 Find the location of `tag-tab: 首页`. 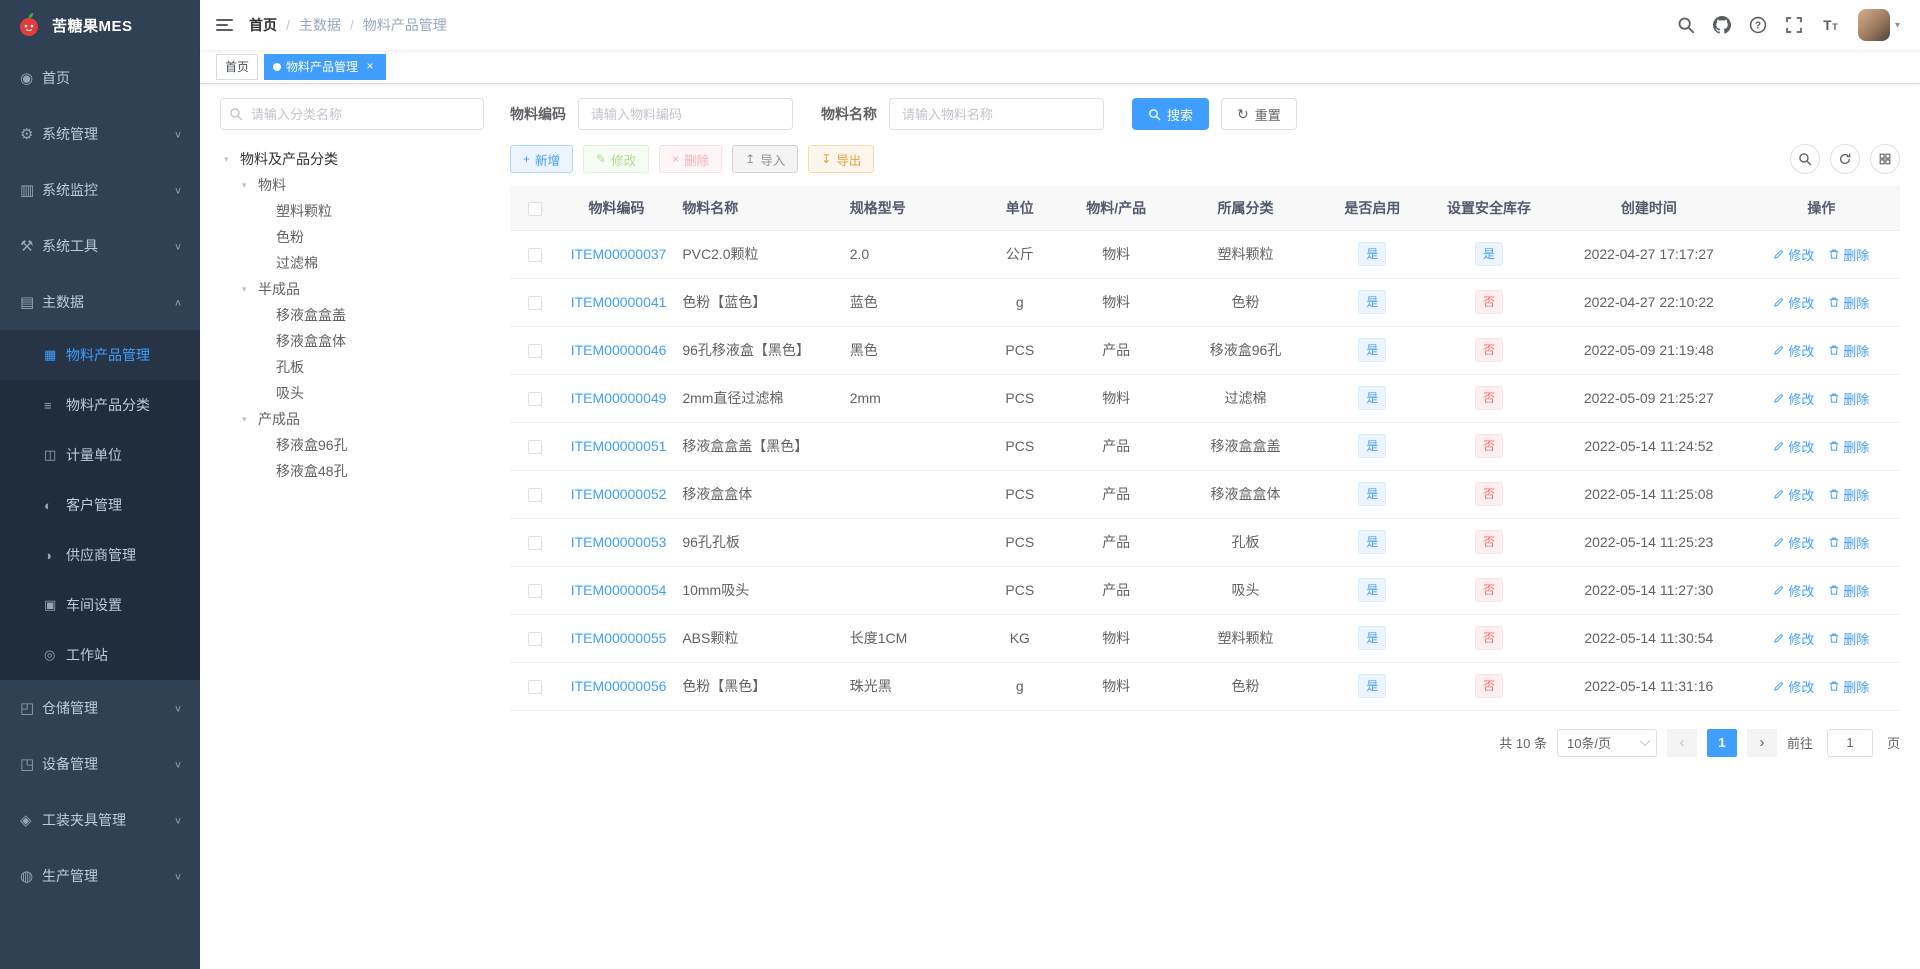

tag-tab: 首页 is located at coordinates (237, 66).